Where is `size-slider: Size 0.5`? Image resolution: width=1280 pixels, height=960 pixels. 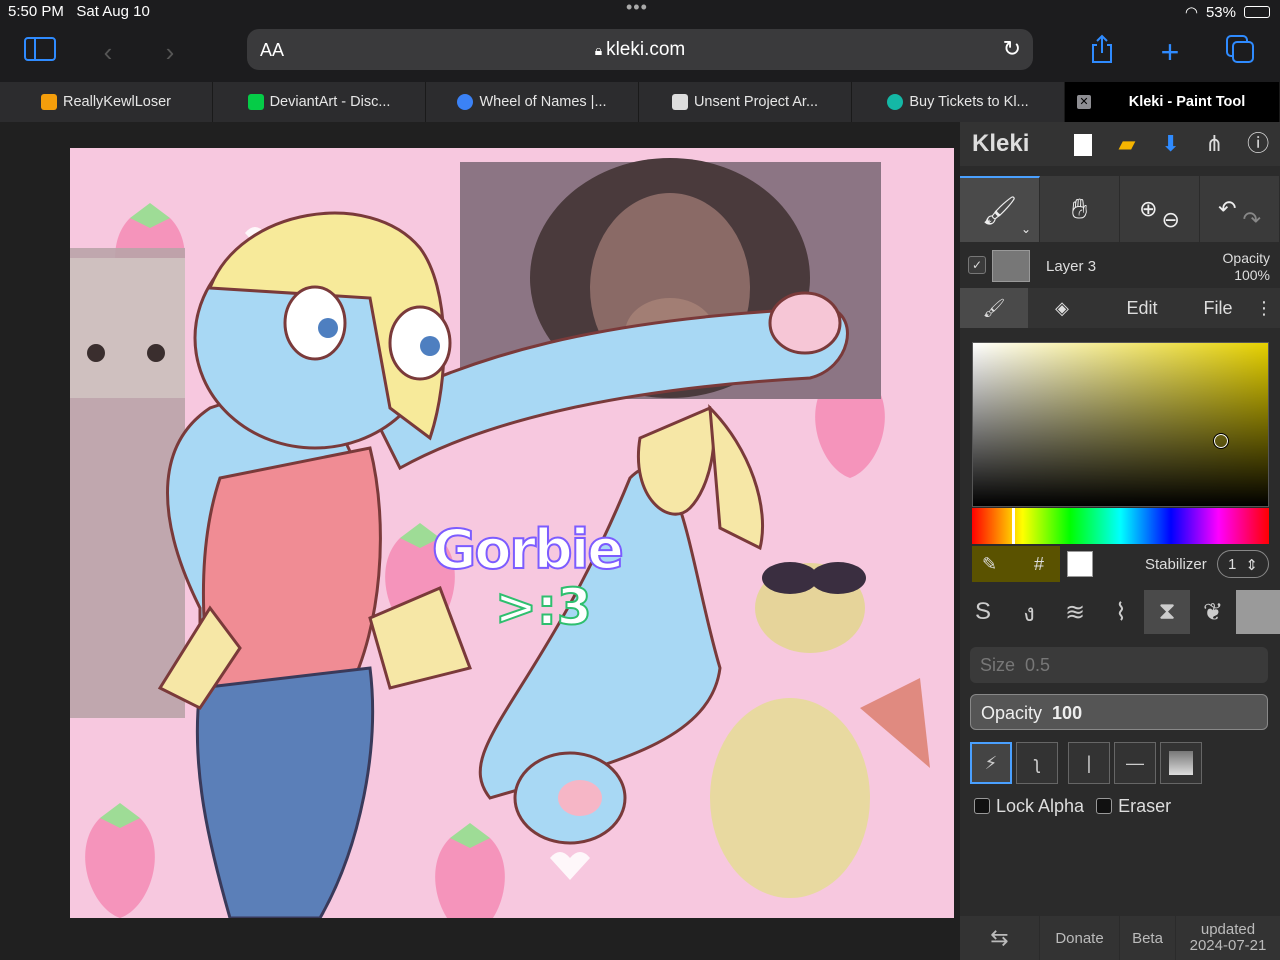 size-slider: Size 0.5 is located at coordinates (1119, 665).